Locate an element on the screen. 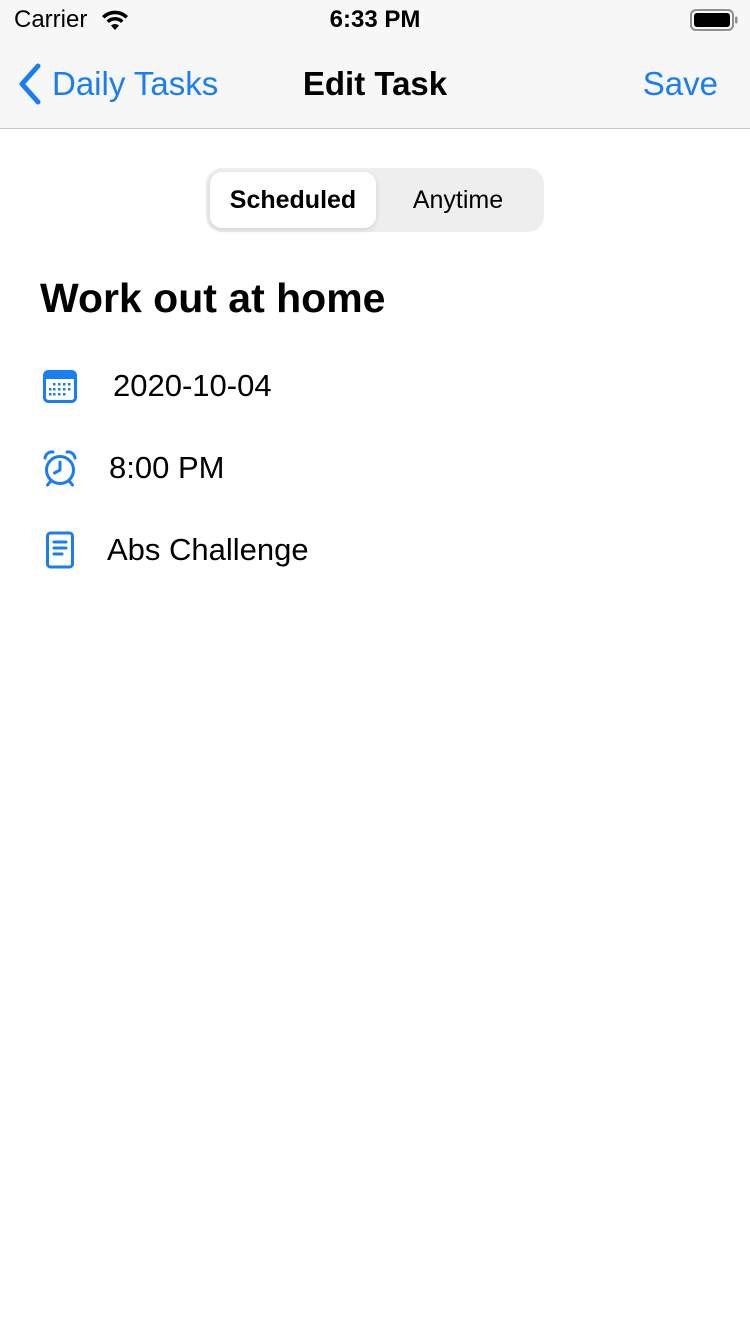 The image size is (750, 1334). segment-scheduled: Scheduled is located at coordinates (293, 200).